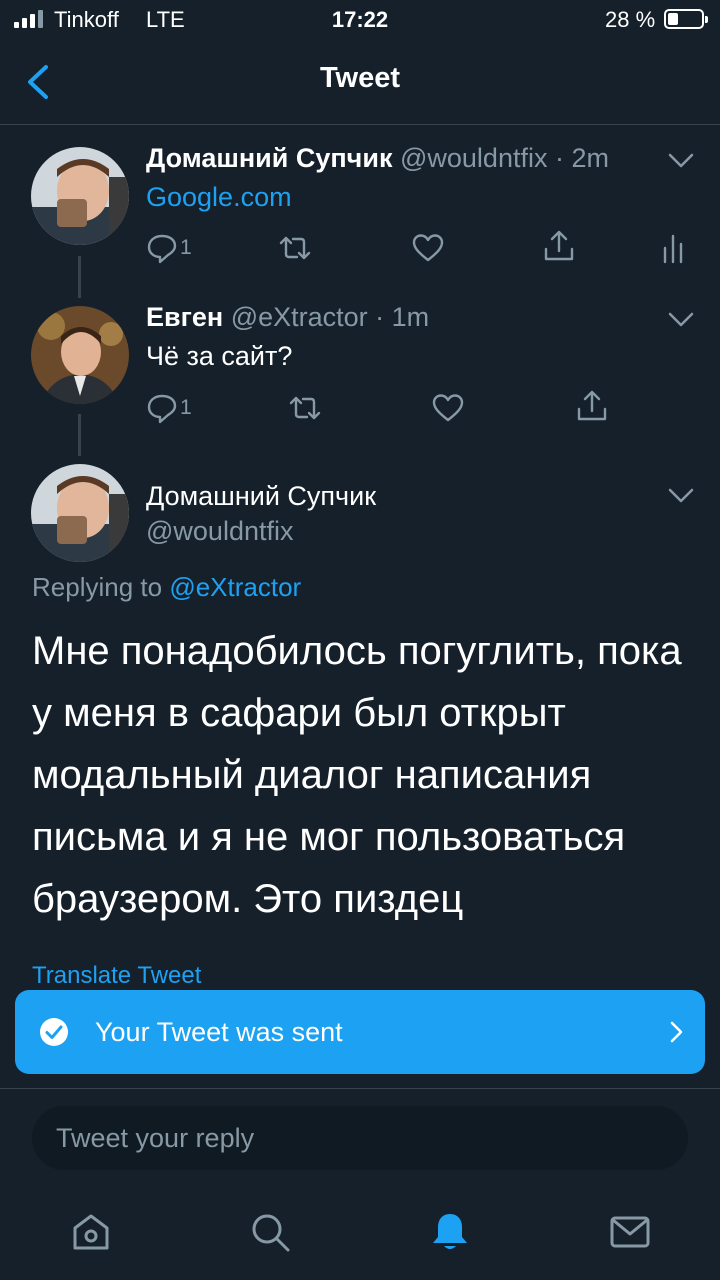  I want to click on tweet-text: Чё за сайт?, so click(219, 356).